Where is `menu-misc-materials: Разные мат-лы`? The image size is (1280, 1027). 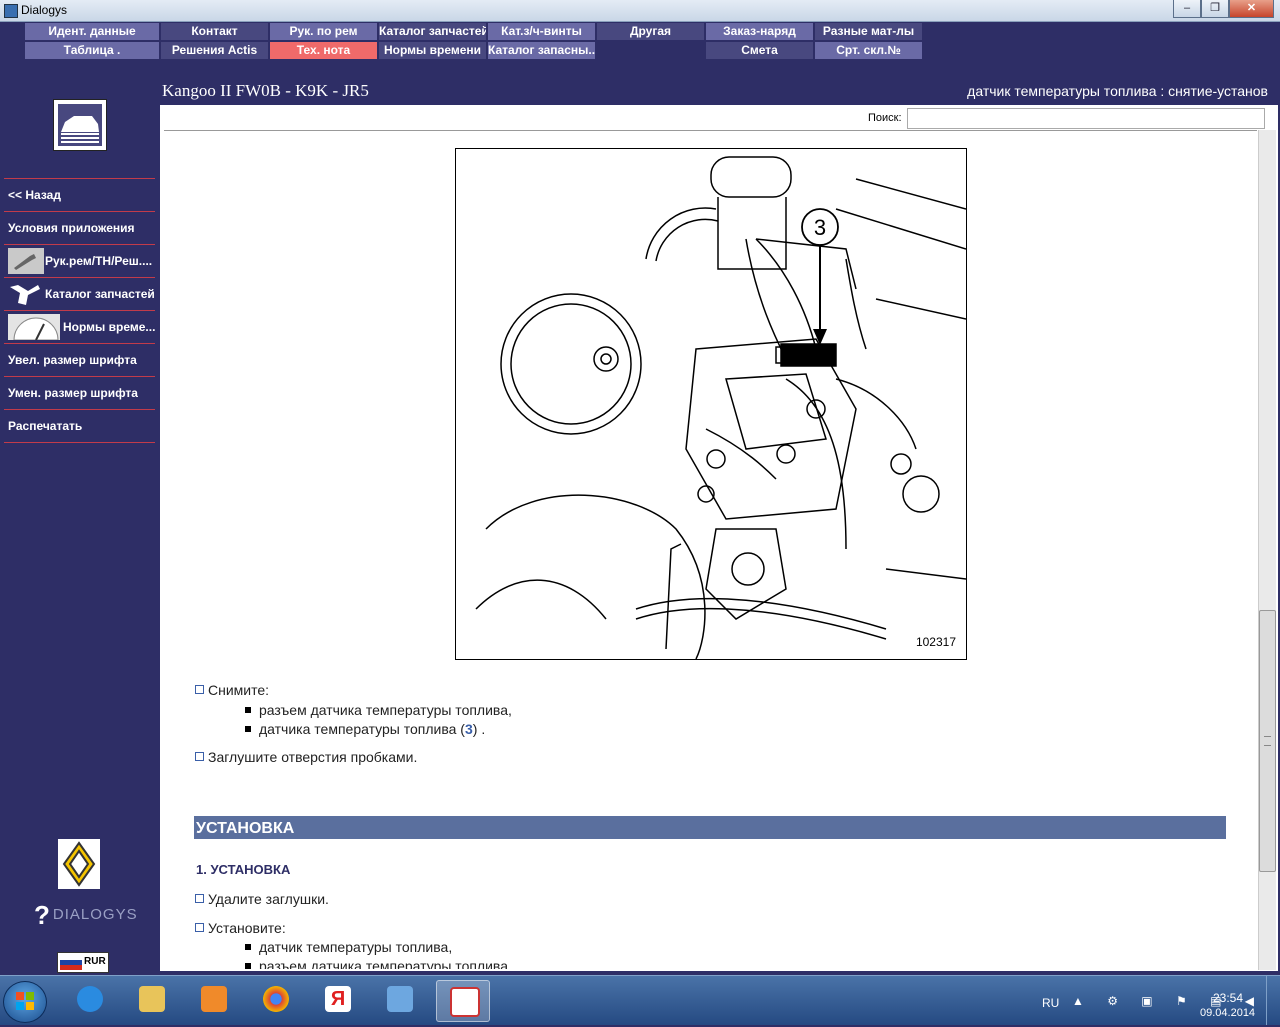 menu-misc-materials: Разные мат-лы is located at coordinates (868, 31).